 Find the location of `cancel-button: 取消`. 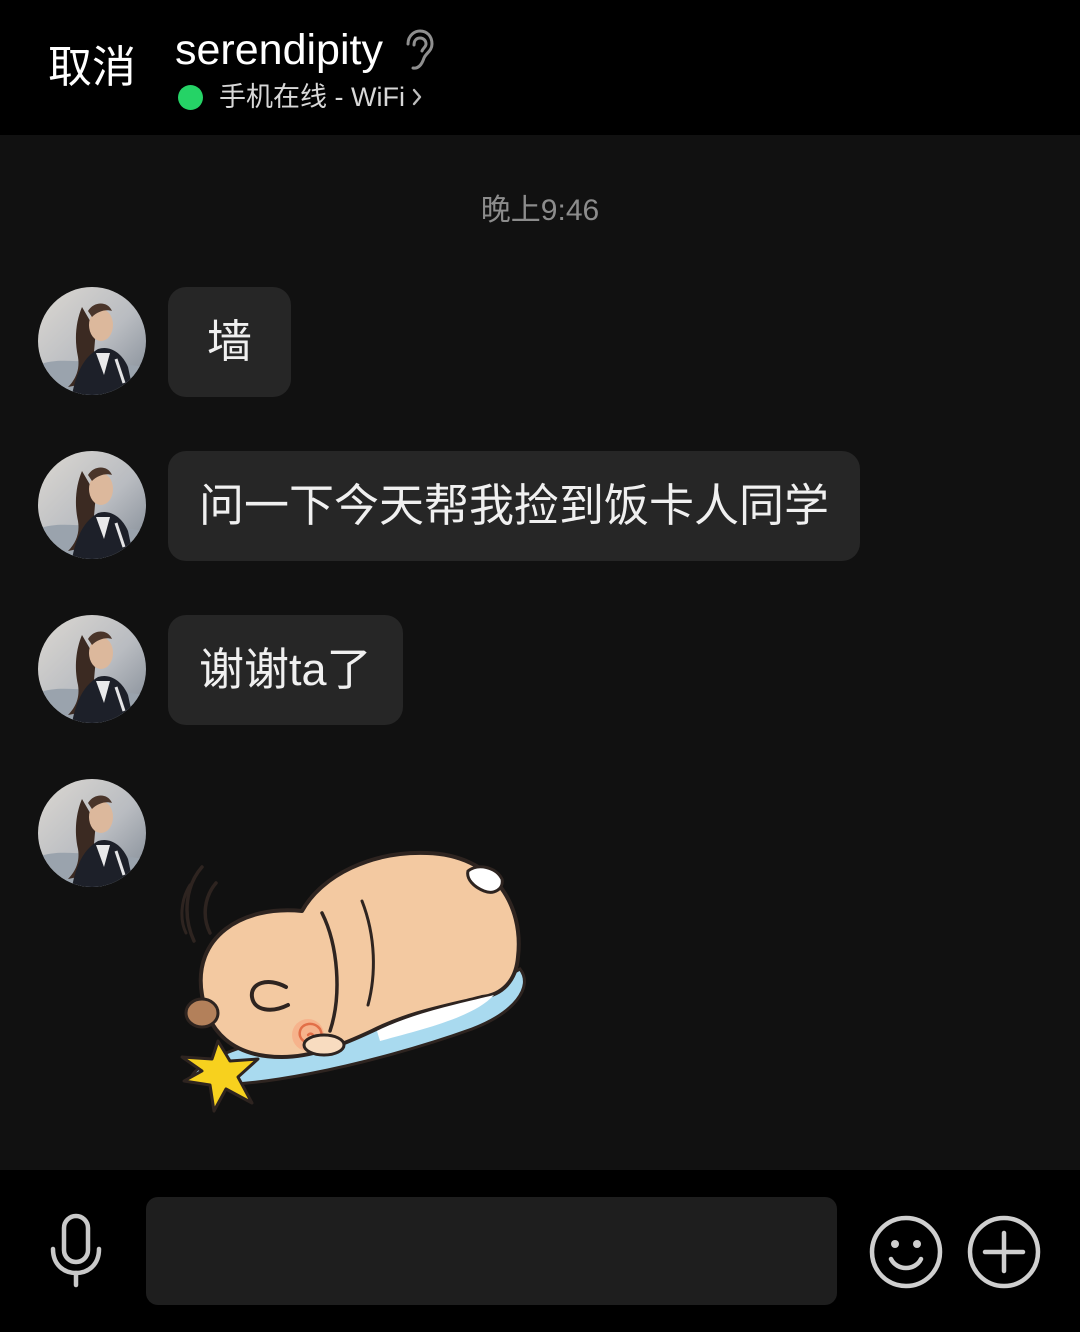

cancel-button: 取消 is located at coordinates (92, 68).